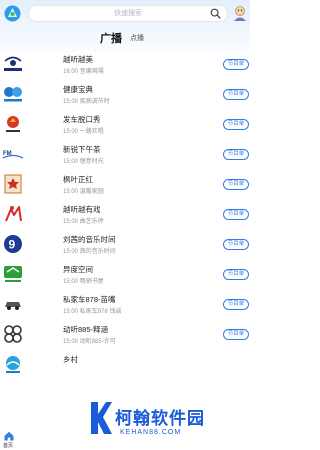 Image resolution: width=320 pixels, height=450 pixels. I want to click on program-info: 15:00 私家车878 钱诚, so click(92, 312).